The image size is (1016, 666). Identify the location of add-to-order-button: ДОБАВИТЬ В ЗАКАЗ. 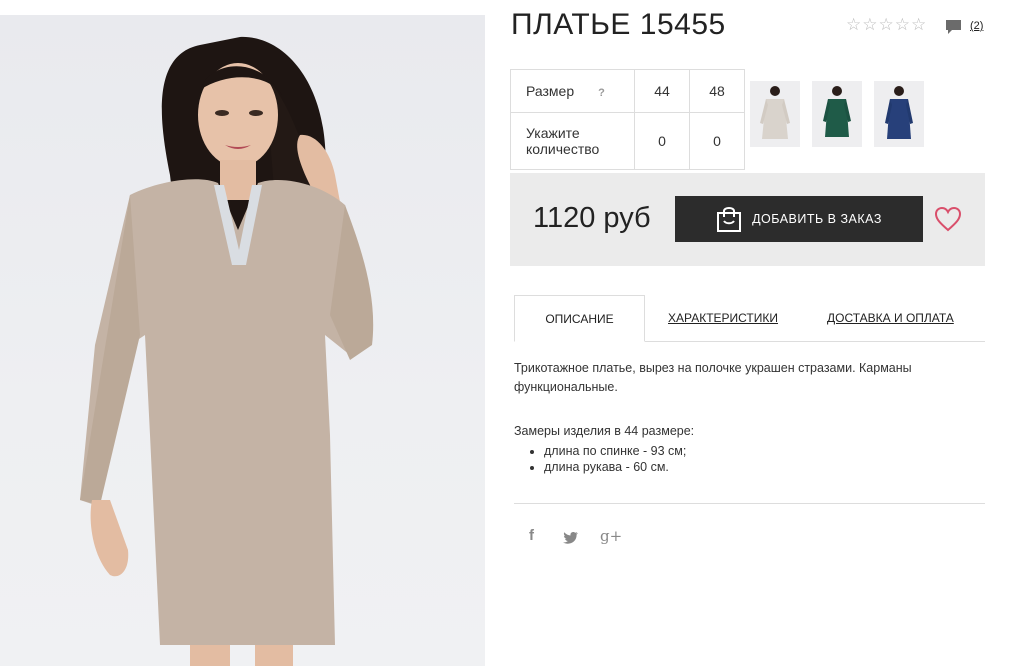
(799, 219).